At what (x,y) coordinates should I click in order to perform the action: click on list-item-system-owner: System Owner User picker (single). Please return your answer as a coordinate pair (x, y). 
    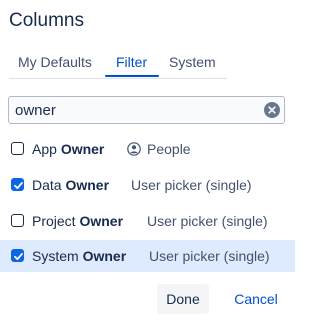
    Looking at the image, I should click on (147, 256).